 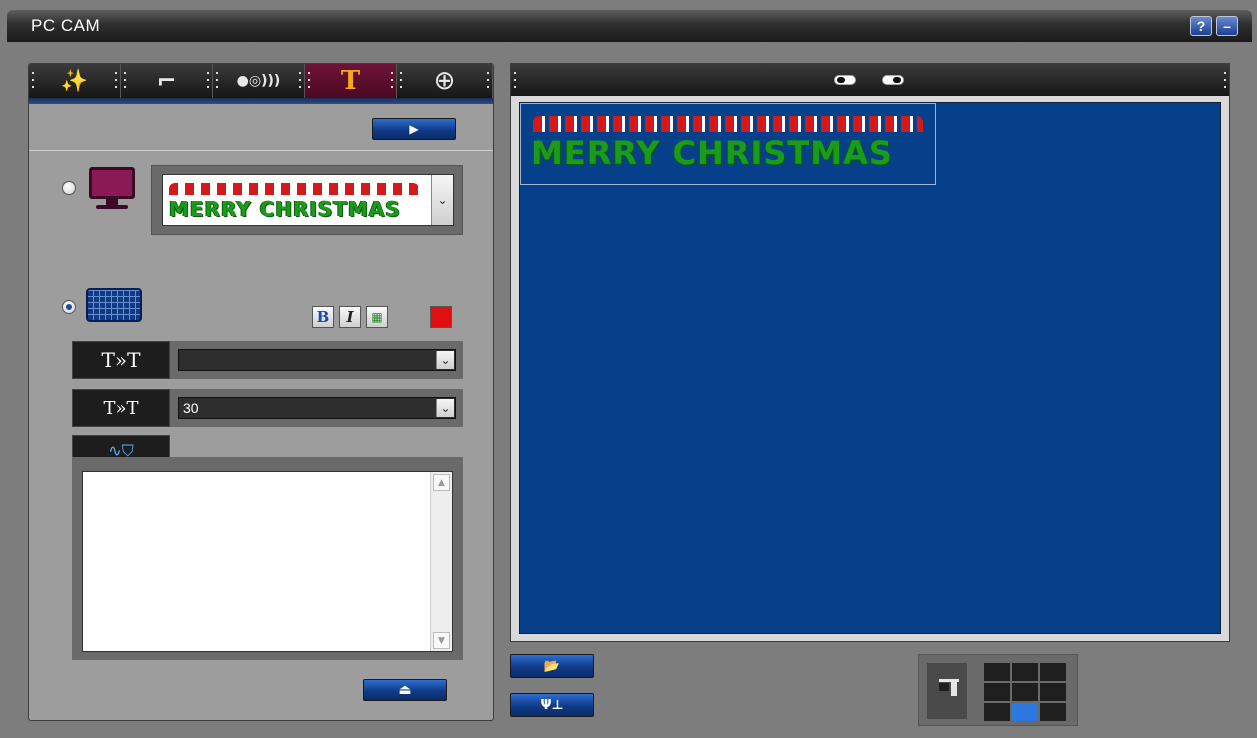 What do you see at coordinates (285, 209) in the screenshot?
I see `preset-banner-text: MERRY CHRISTMAS` at bounding box center [285, 209].